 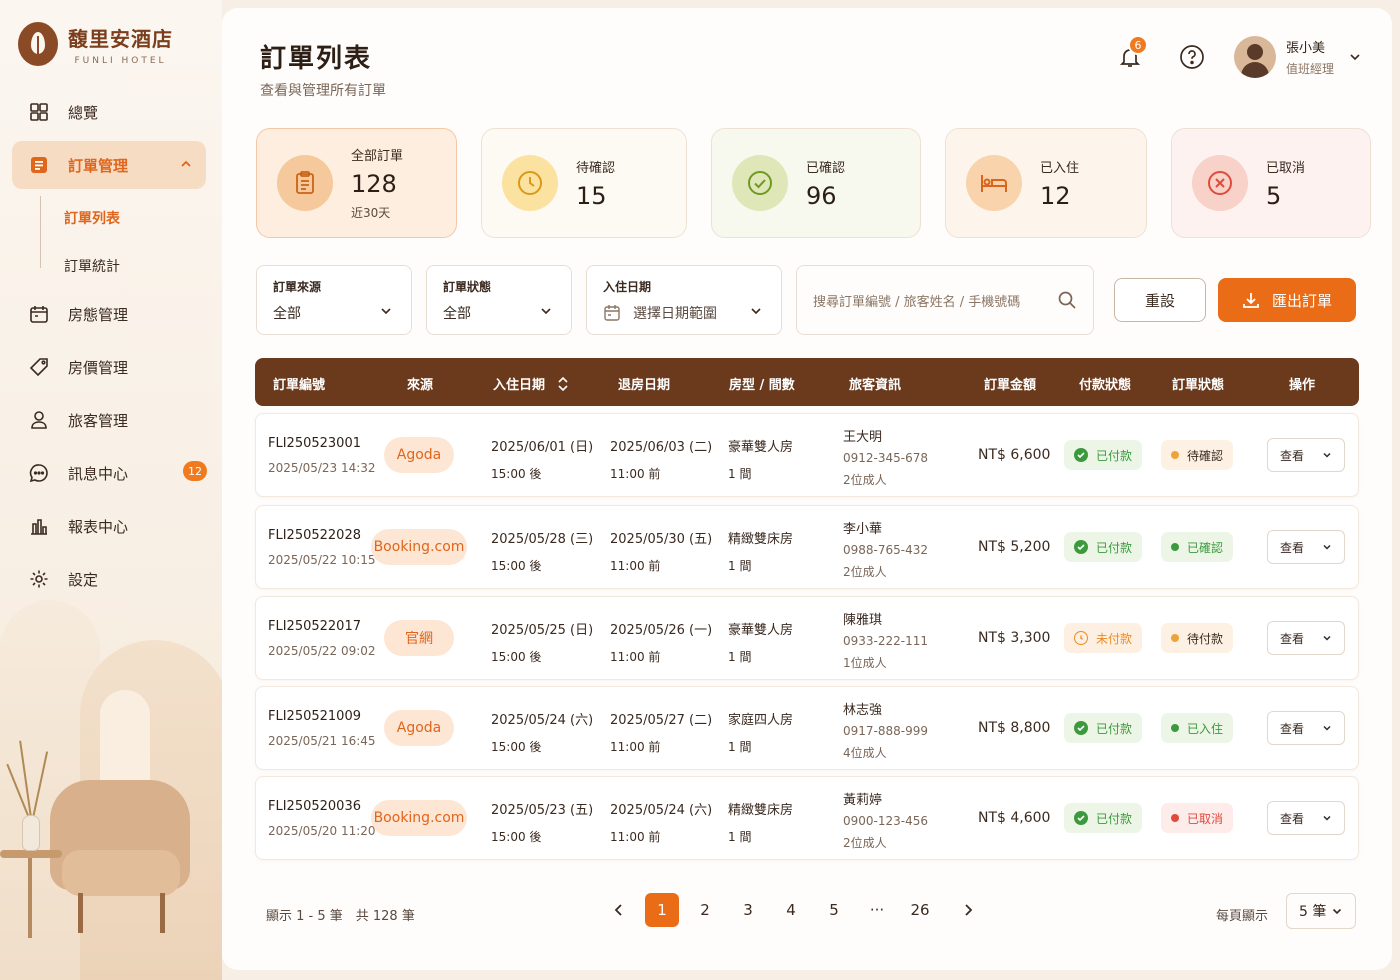 I want to click on page-button: 2, so click(x=705, y=910).